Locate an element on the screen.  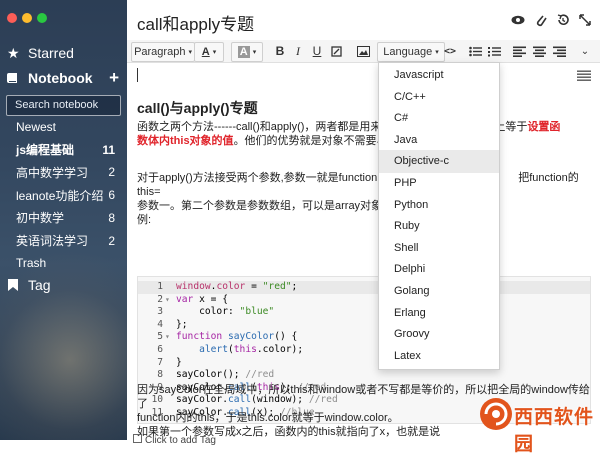
sidebar-item: 英语词法学习 2 is located at coordinates (63, 241).